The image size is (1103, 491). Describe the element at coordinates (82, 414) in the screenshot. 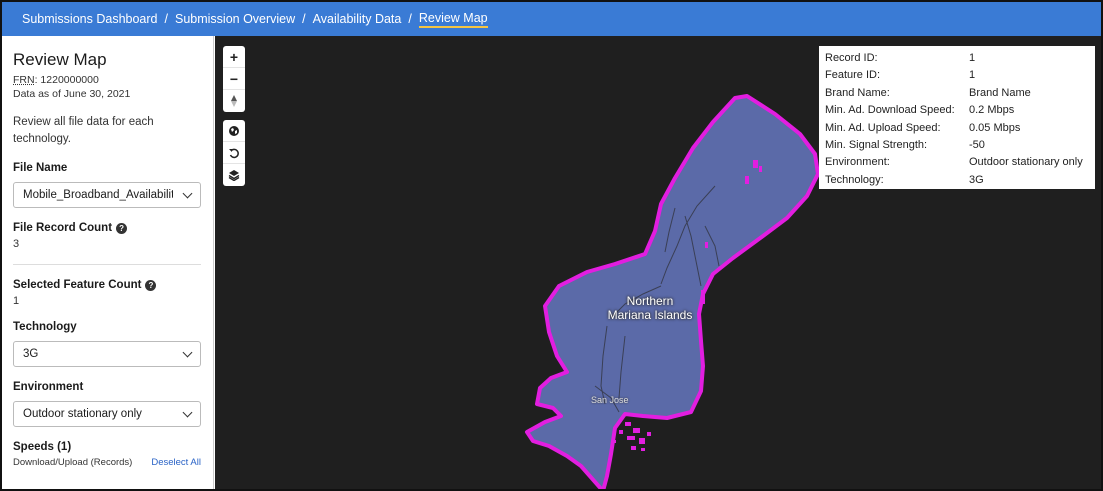

I see `environment-select-value: Outdoor stationary only` at that location.